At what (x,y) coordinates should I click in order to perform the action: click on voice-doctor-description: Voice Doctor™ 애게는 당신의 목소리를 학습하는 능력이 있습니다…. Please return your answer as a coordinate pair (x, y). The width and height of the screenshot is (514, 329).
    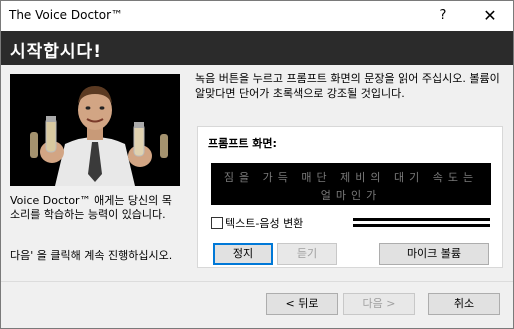
    Looking at the image, I should click on (91, 207).